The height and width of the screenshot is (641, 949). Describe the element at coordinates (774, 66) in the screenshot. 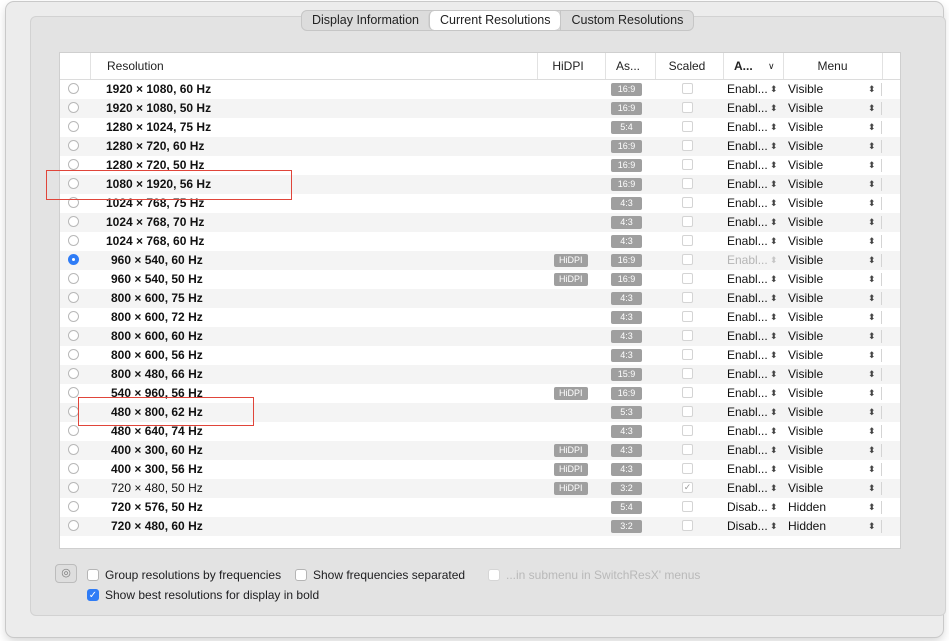

I see `column-availability-chevron-icon: ∨` at that location.